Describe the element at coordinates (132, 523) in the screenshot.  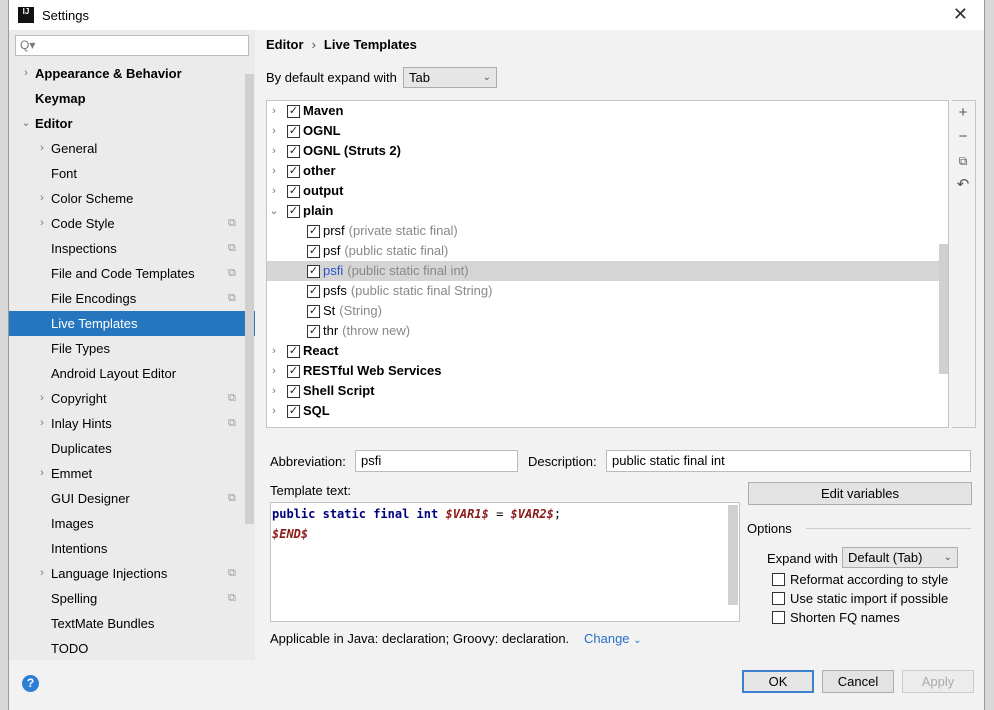
I see `sidebar-item-images: Images` at that location.